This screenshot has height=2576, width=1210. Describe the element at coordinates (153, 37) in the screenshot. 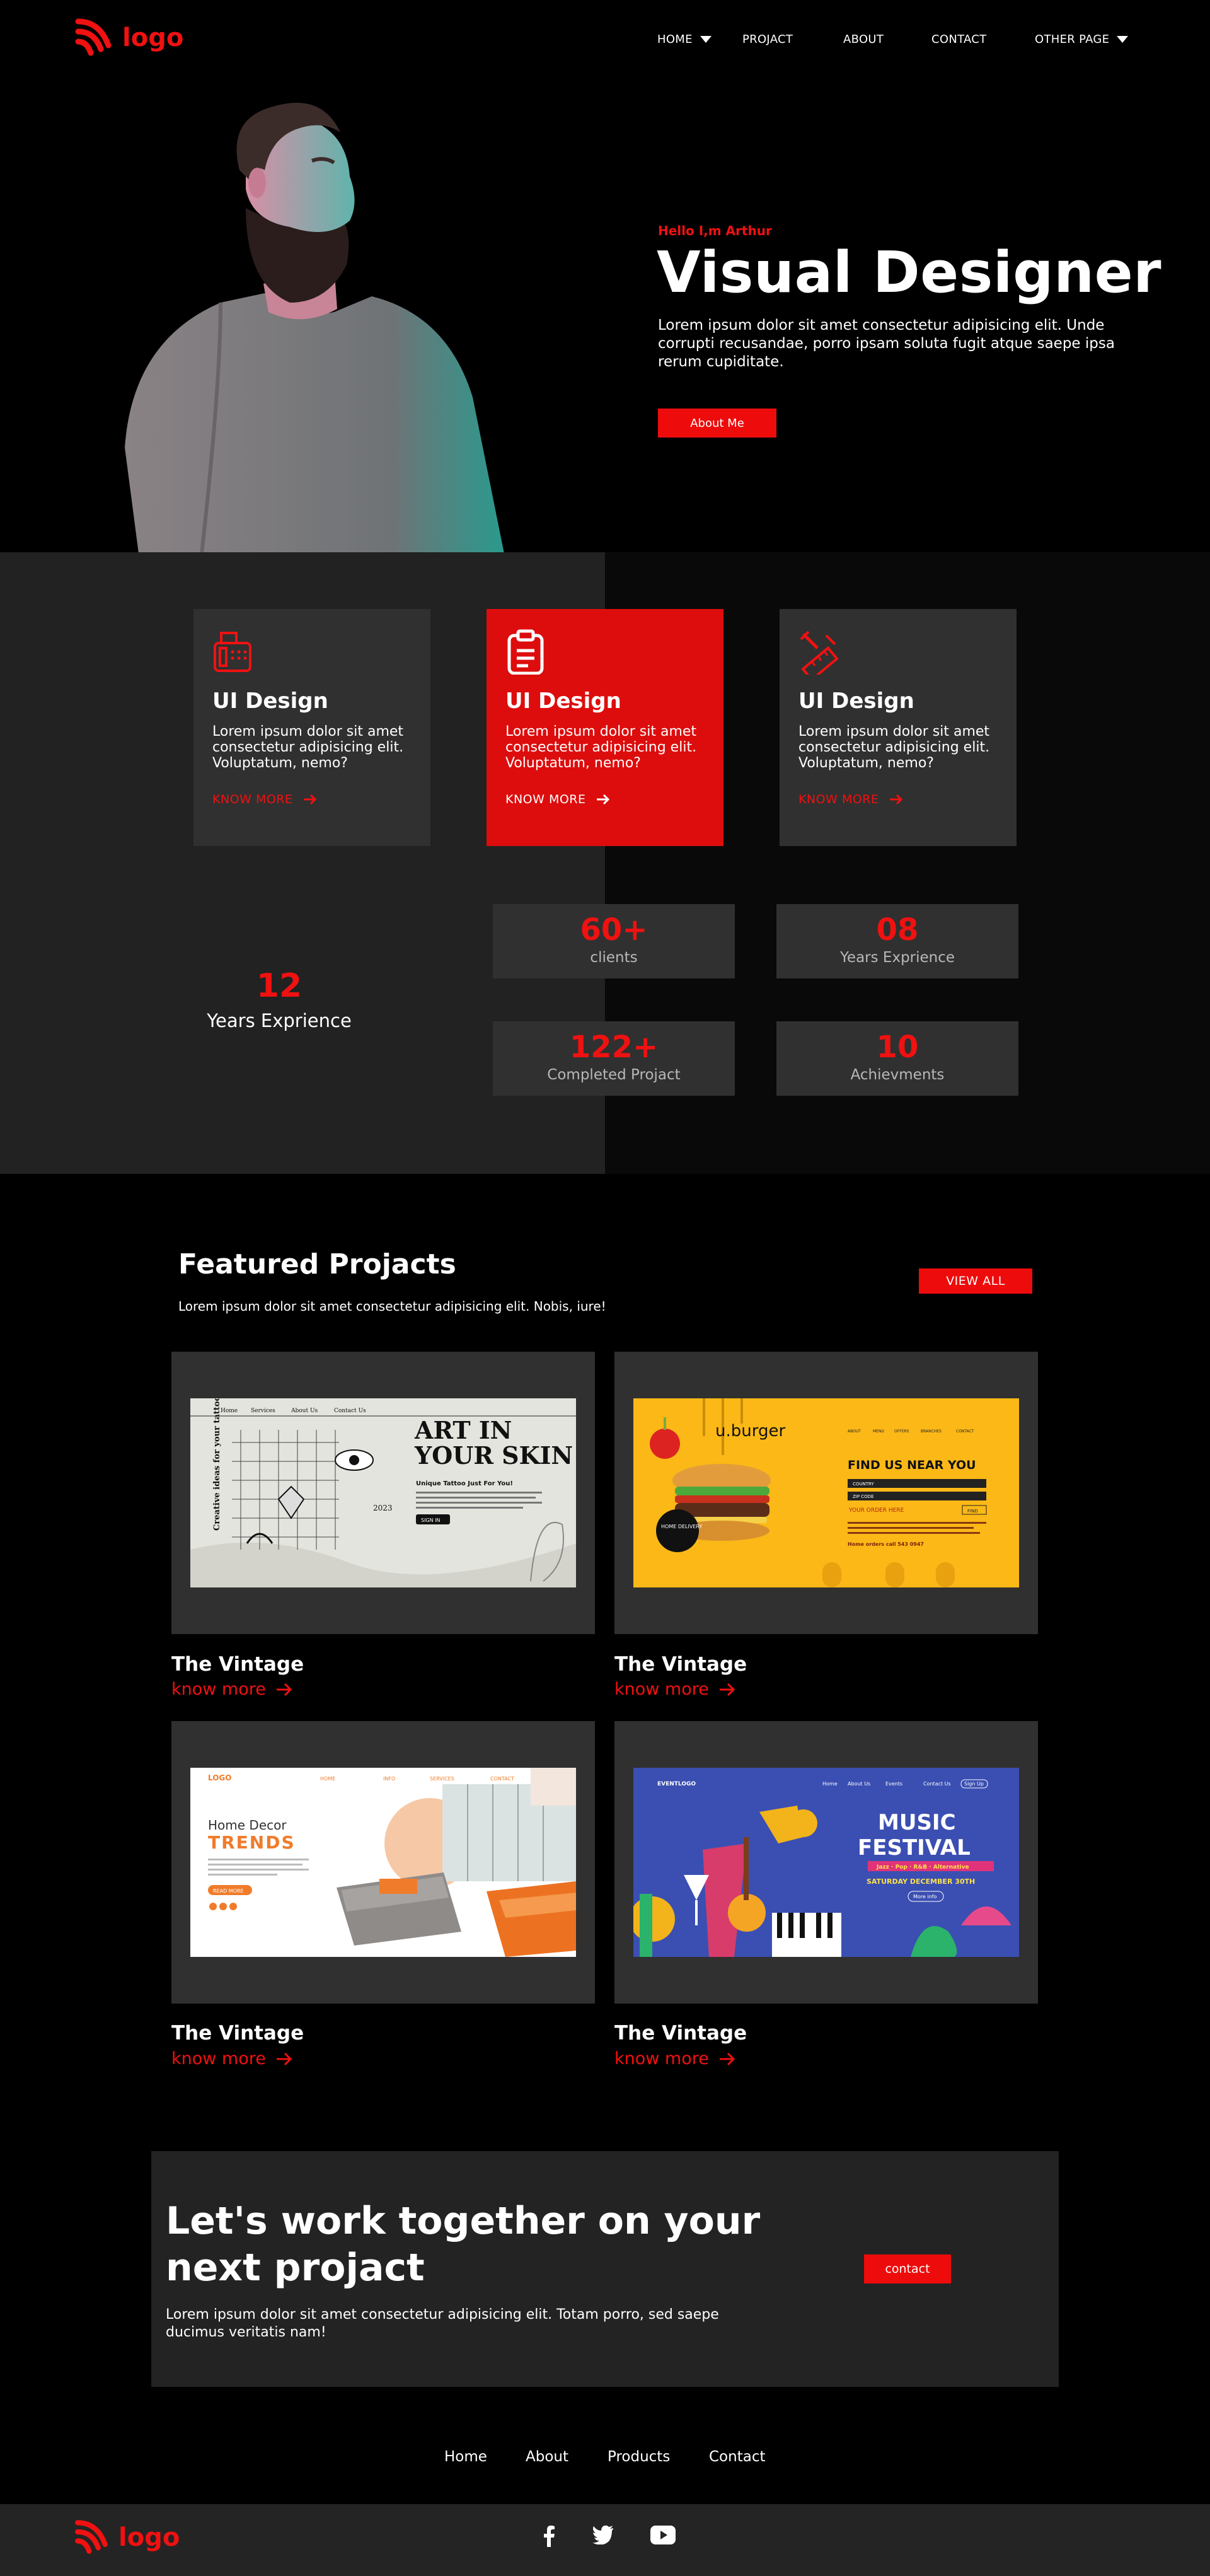

I see `logo-text: logo` at that location.